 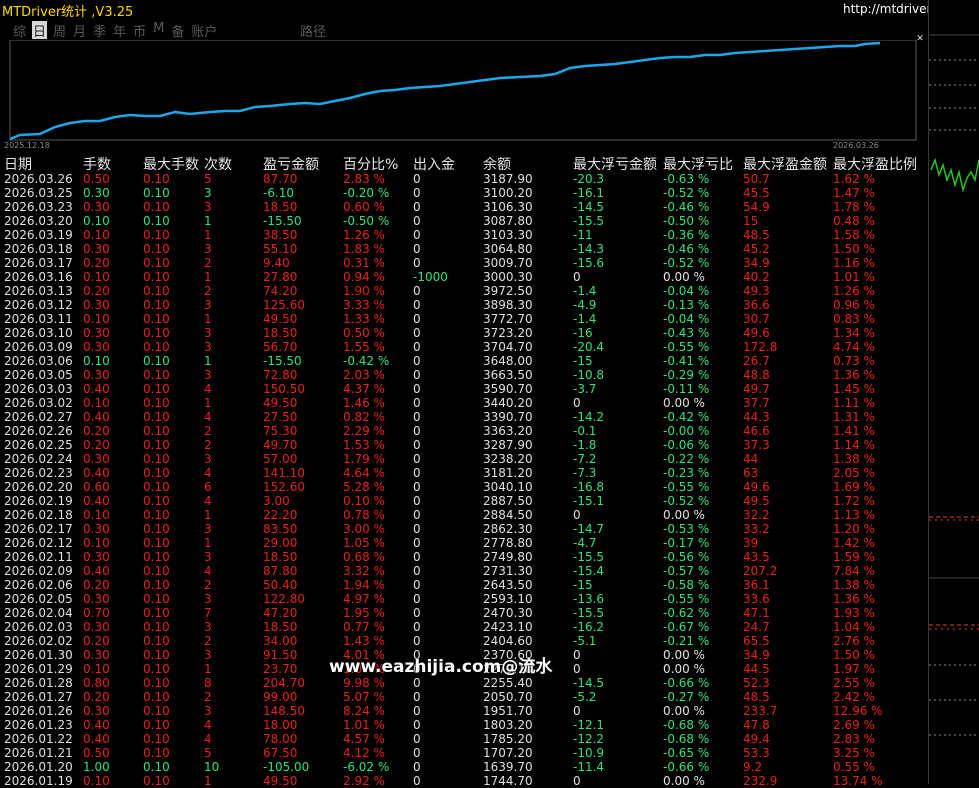 I want to click on cell-balance: 2778.80, so click(x=508, y=543).